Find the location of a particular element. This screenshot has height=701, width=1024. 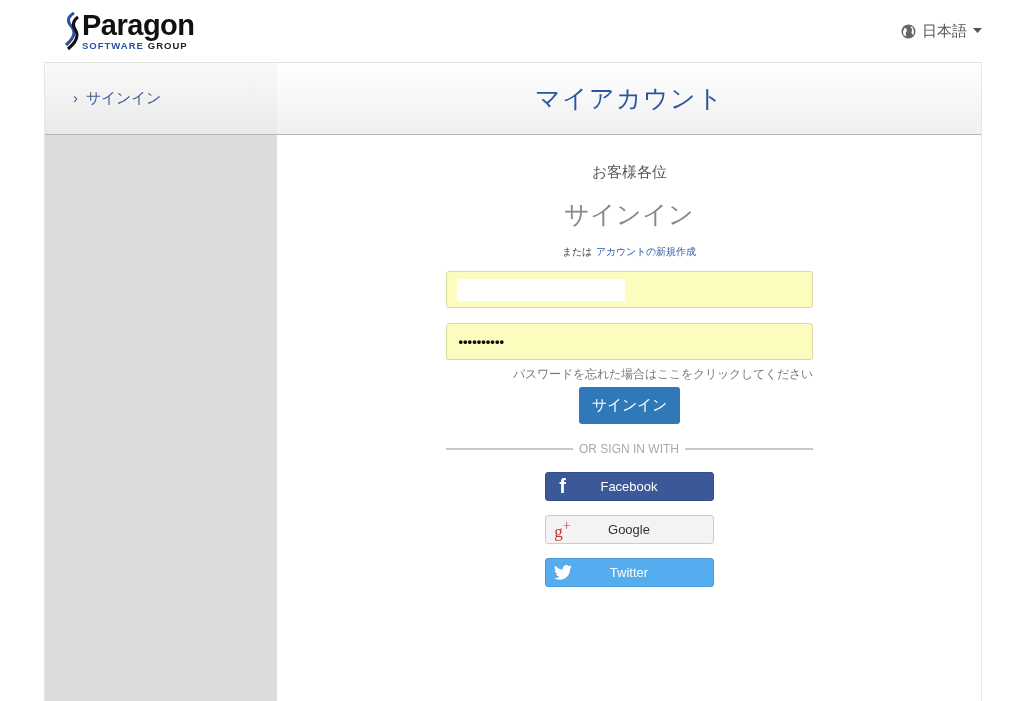

forgot-password-link: パスワードを忘れた場合はここをクリックしてください is located at coordinates (629, 374).